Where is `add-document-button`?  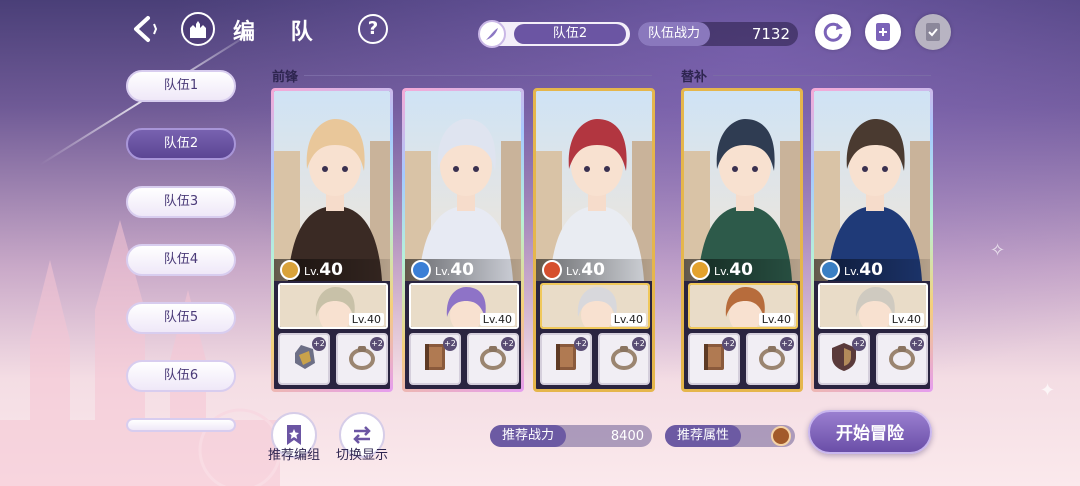 add-document-button is located at coordinates (883, 32).